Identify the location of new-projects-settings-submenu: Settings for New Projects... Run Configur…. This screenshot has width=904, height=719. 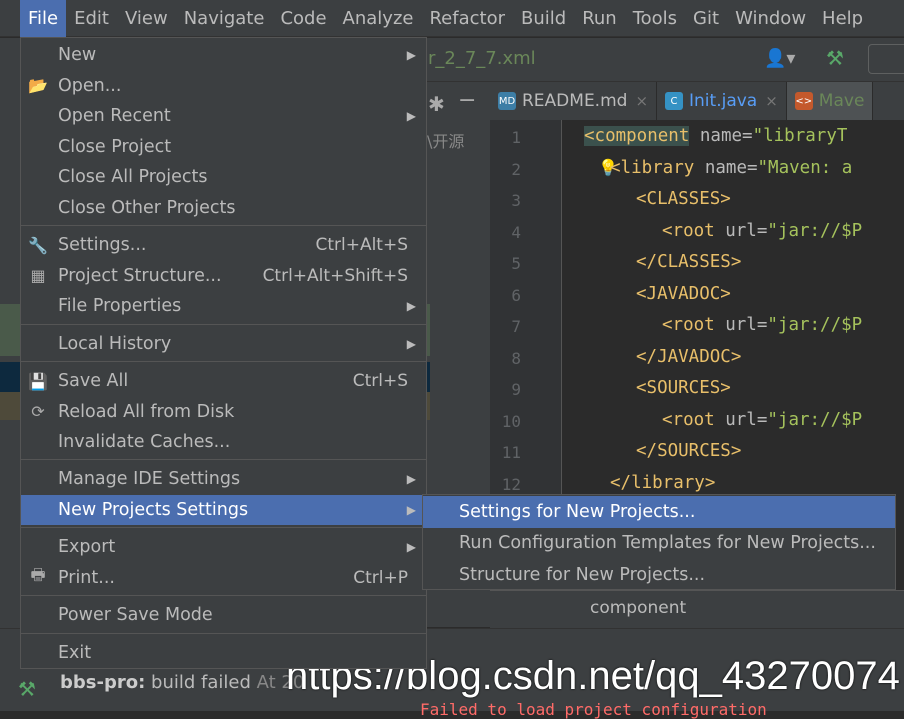
(659, 542).